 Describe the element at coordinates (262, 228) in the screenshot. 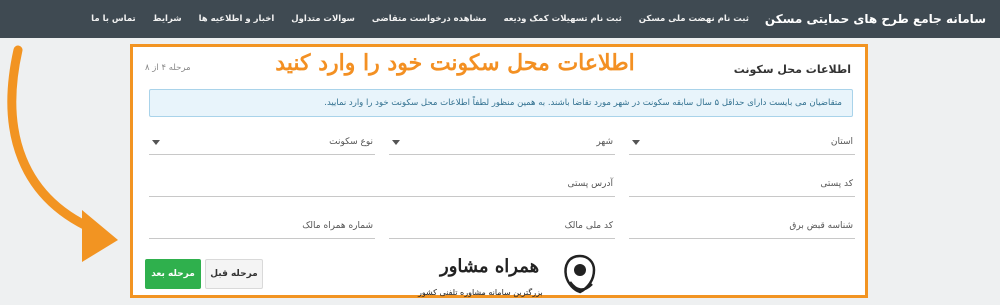

I see `owner-mobile-input: شماره همراه مالک` at that location.